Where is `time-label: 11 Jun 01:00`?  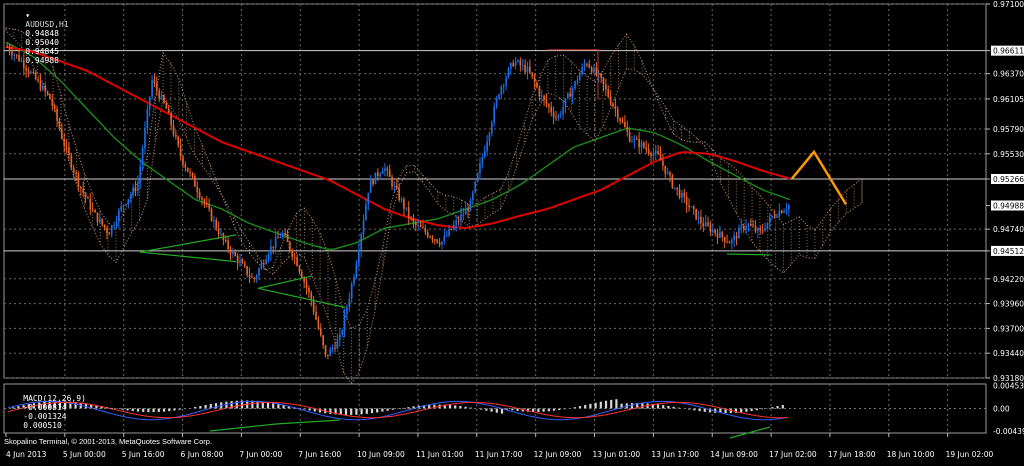 time-label: 11 Jun 01:00 is located at coordinates (440, 454).